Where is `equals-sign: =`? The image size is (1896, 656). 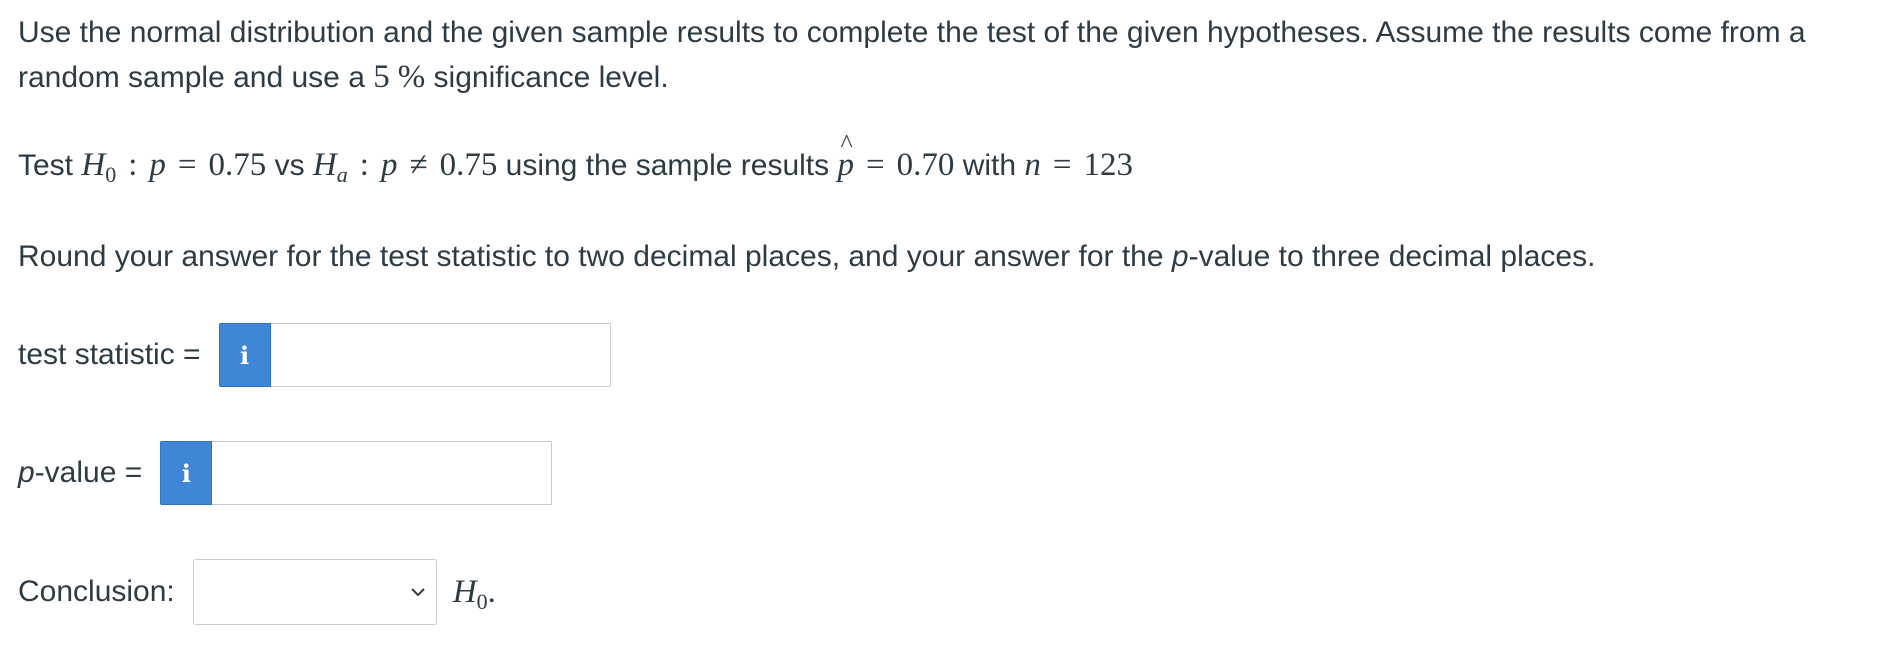
equals-sign: = is located at coordinates (187, 165).